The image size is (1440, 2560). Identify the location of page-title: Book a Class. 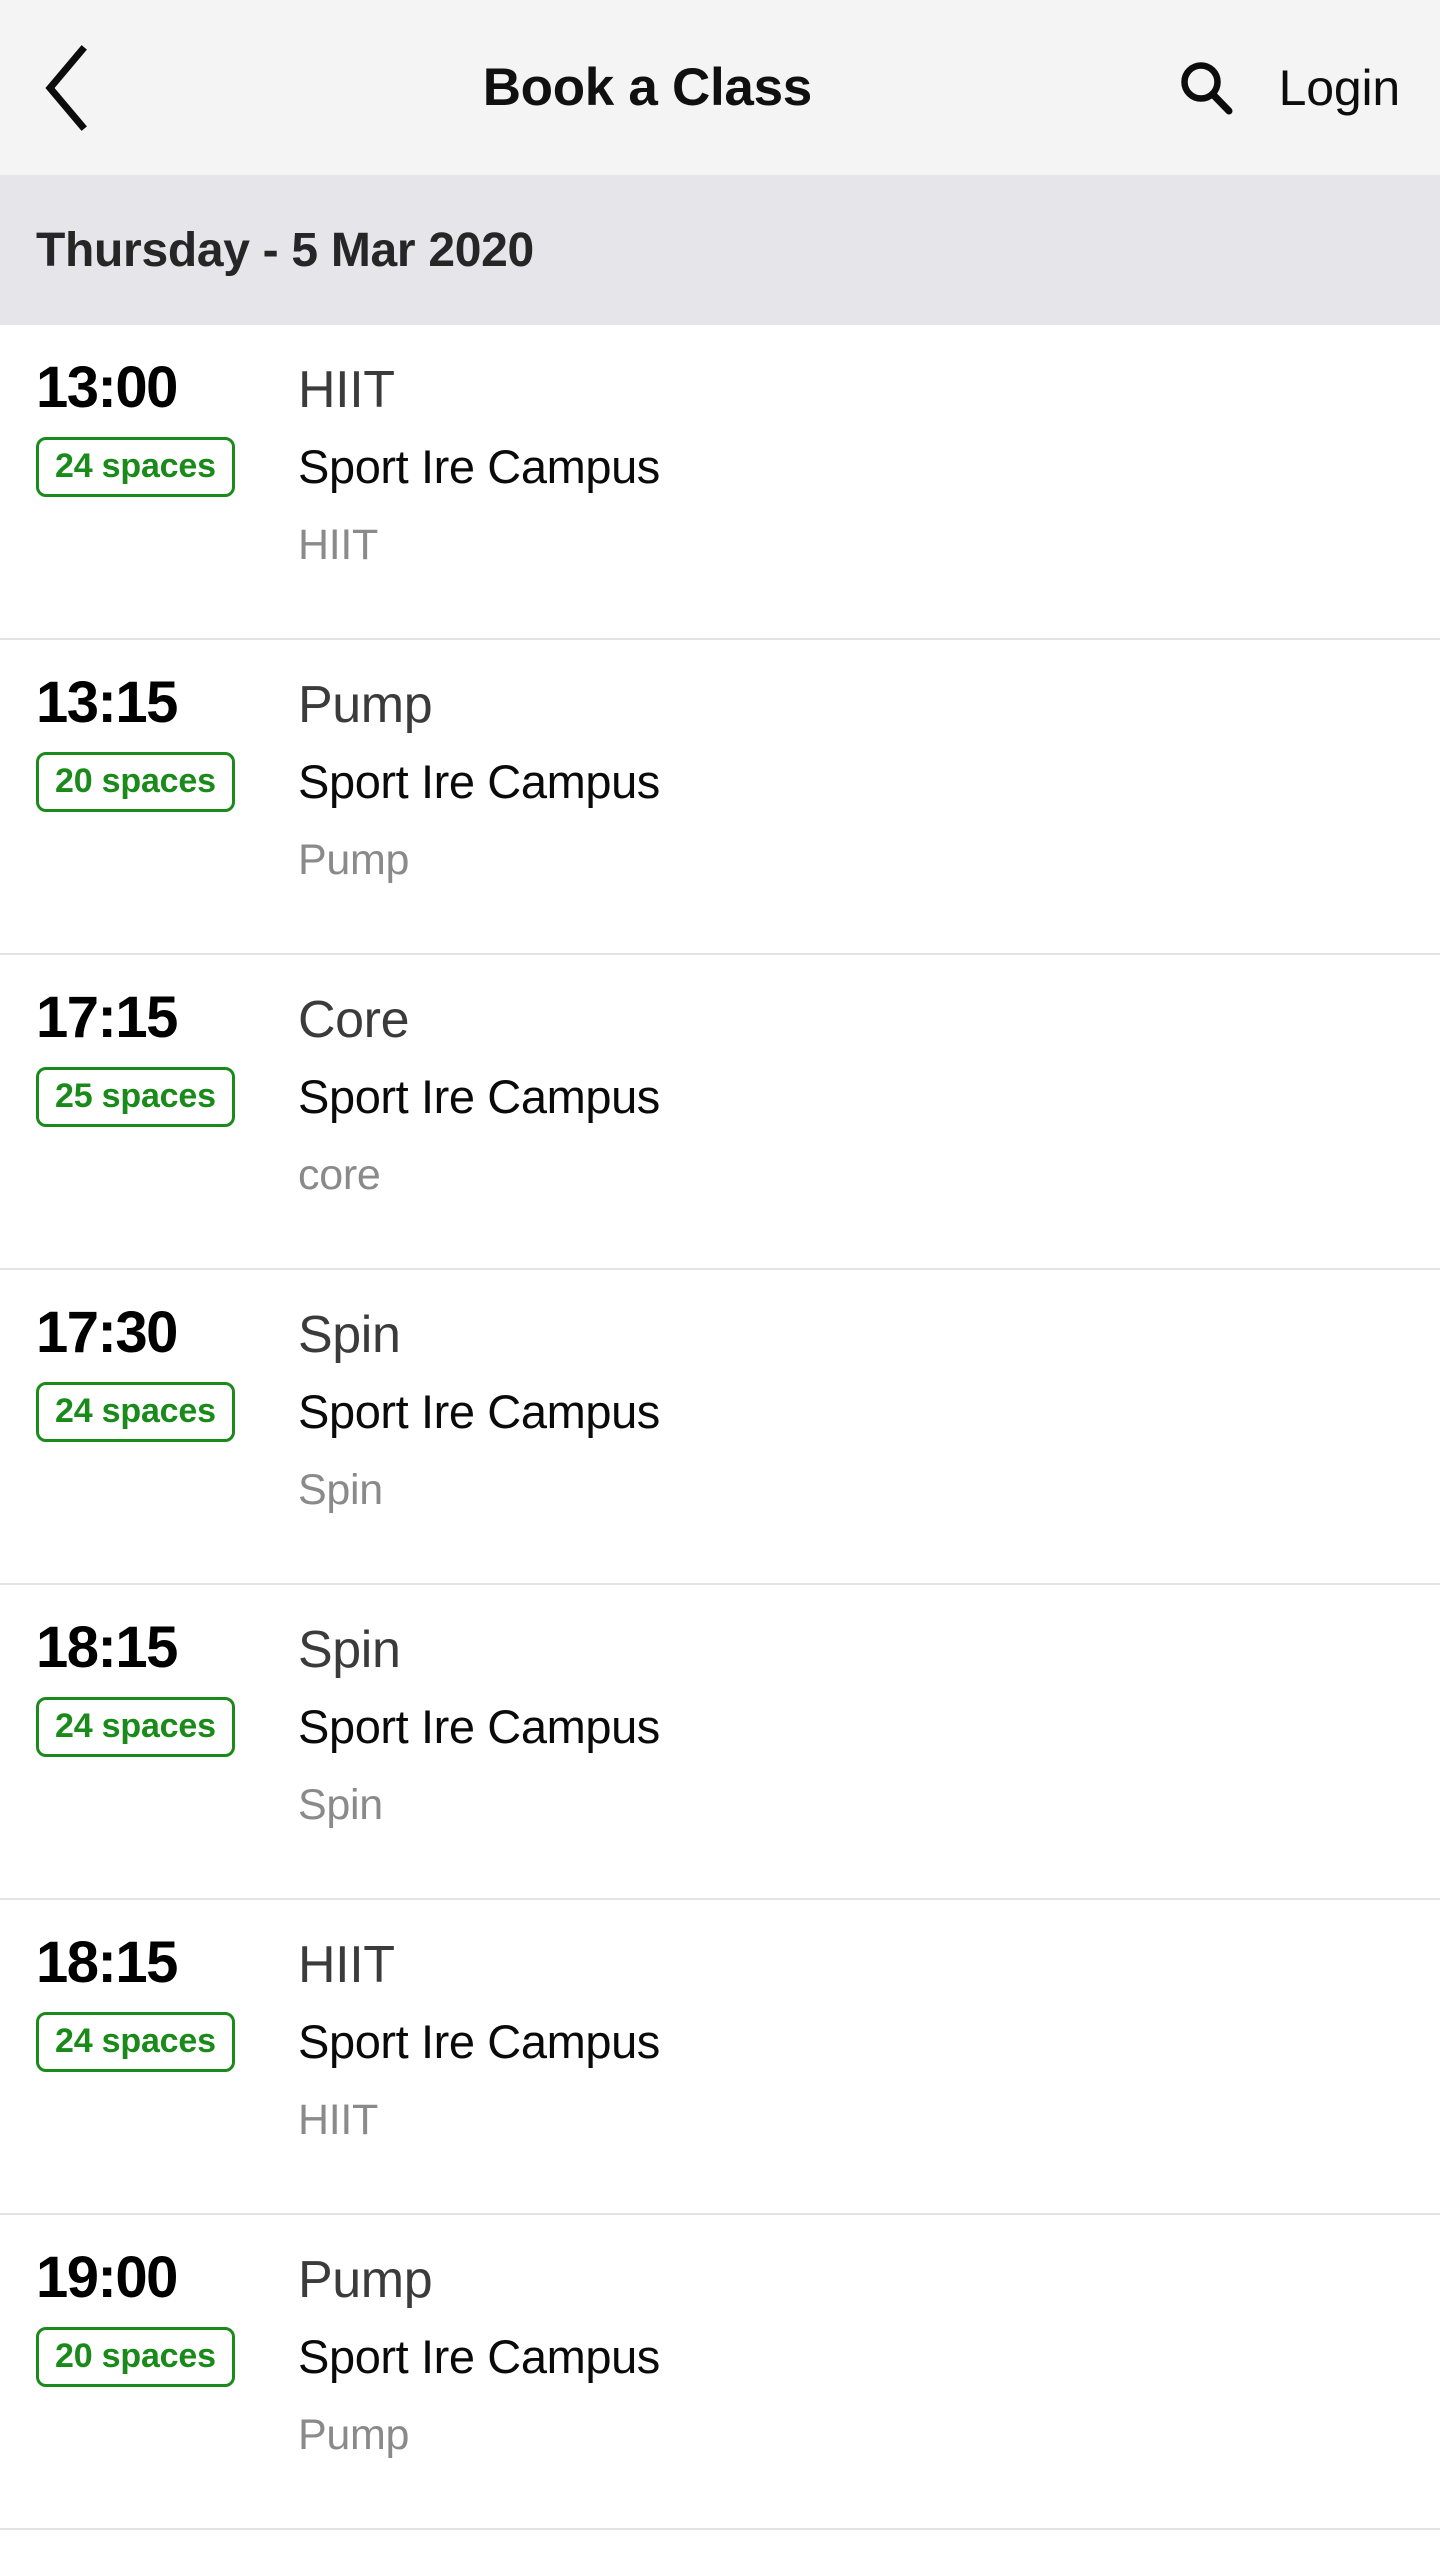
(647, 87).